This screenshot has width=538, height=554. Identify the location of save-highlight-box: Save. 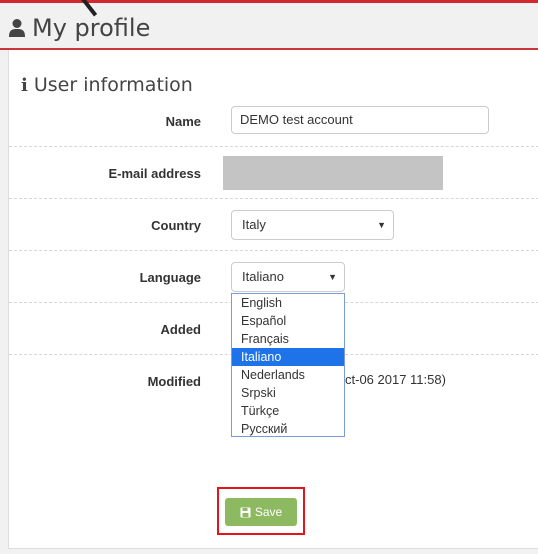
(261, 511).